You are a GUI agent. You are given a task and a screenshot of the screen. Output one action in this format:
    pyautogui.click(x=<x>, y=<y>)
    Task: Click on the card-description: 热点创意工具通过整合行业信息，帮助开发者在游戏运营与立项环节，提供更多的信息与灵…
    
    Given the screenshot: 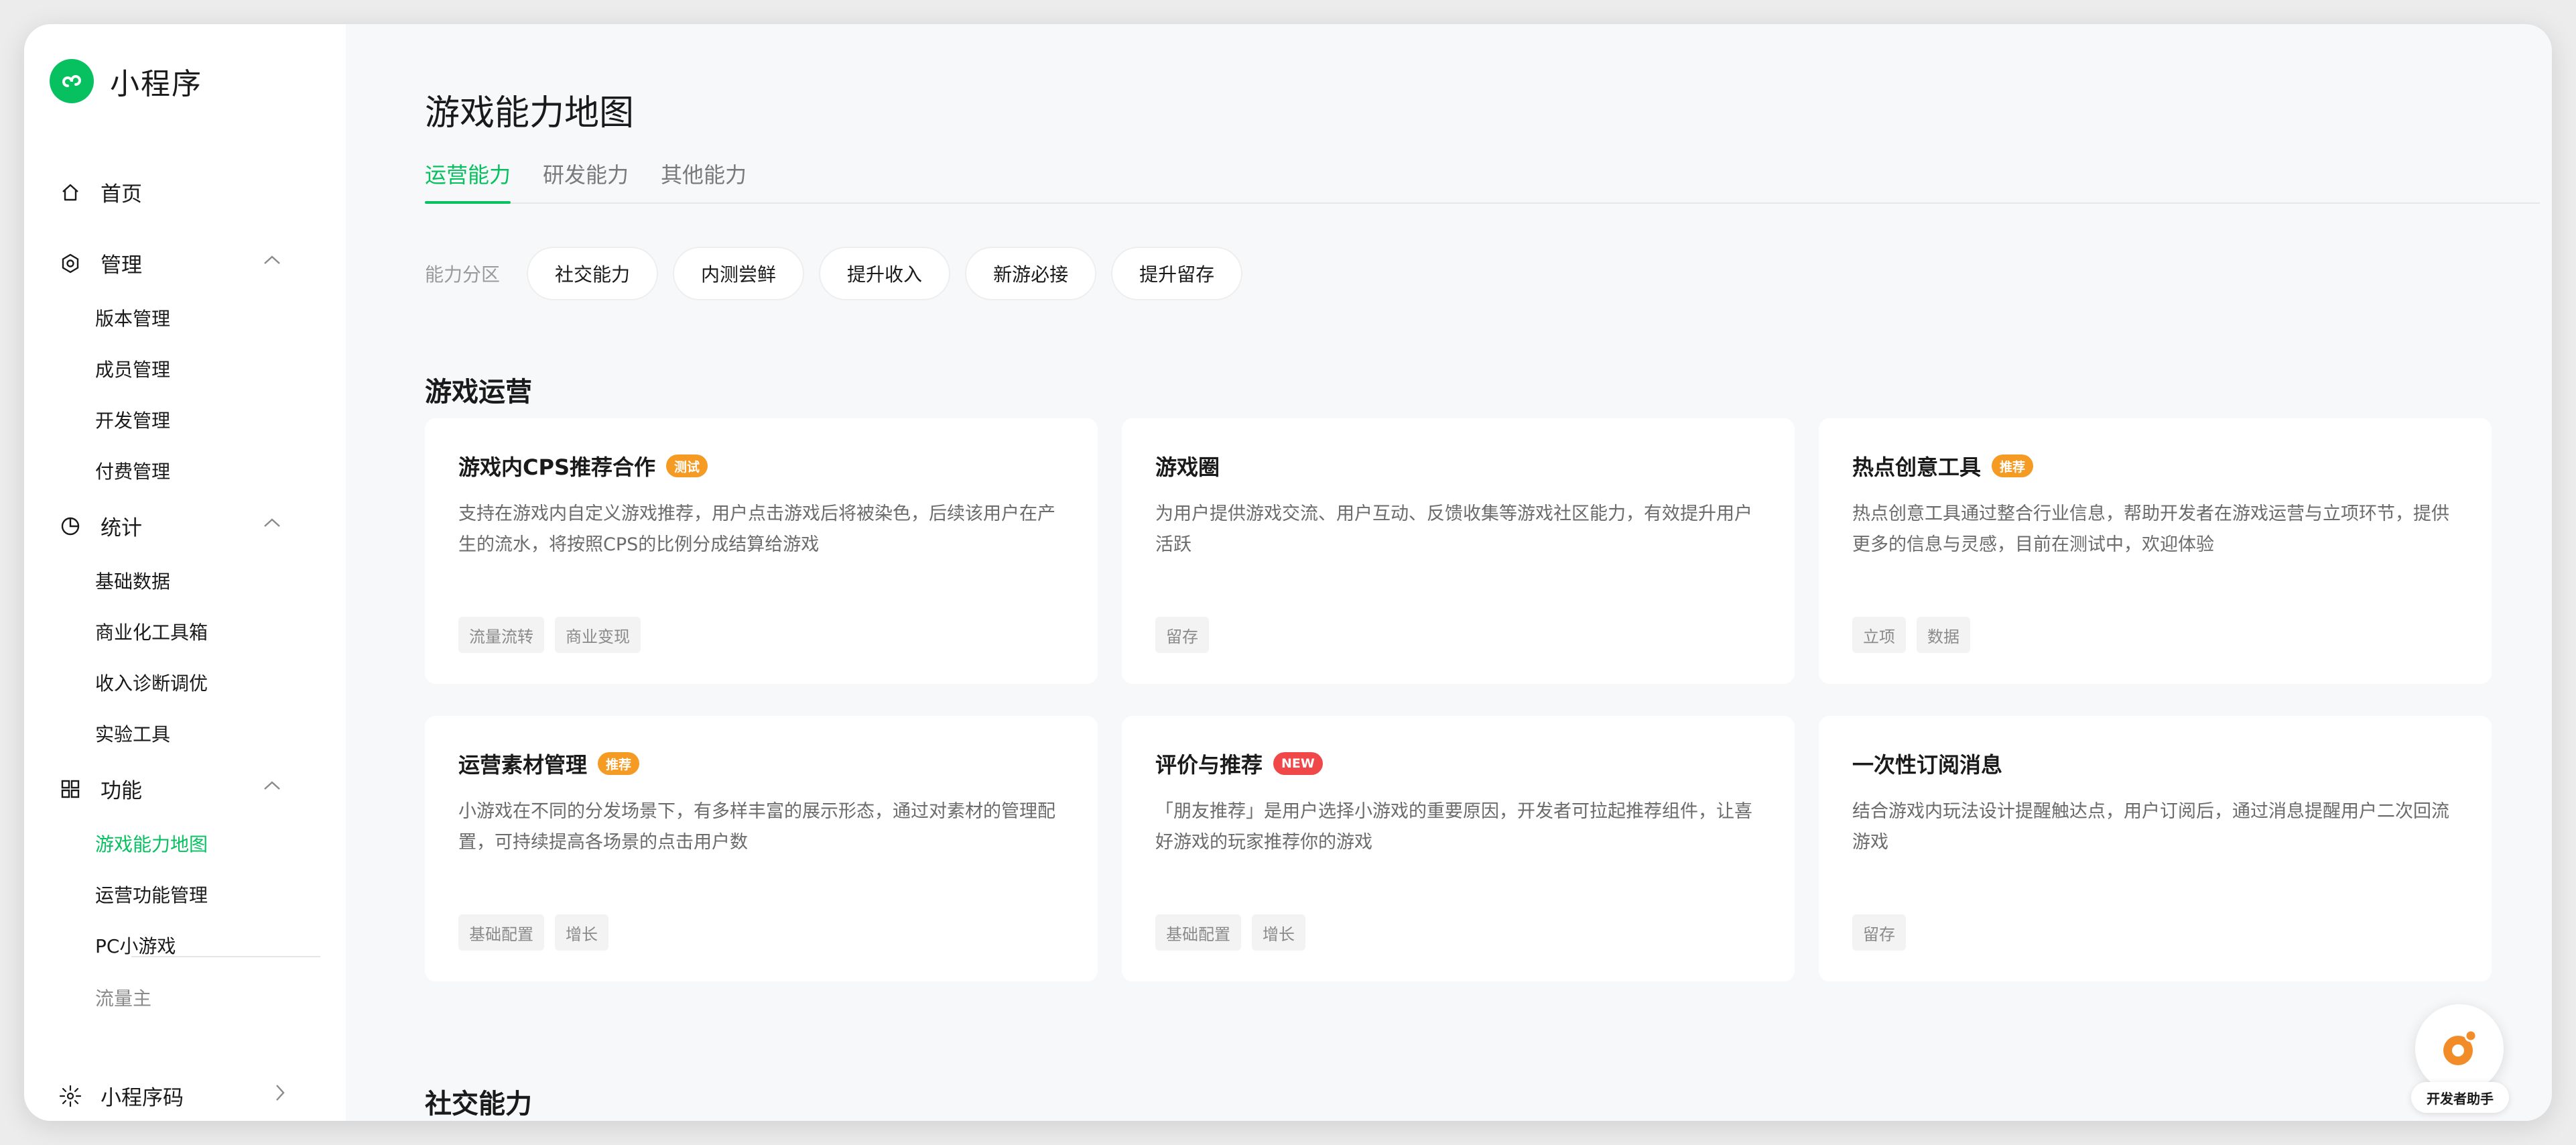 What is the action you would take?
    pyautogui.click(x=2150, y=529)
    